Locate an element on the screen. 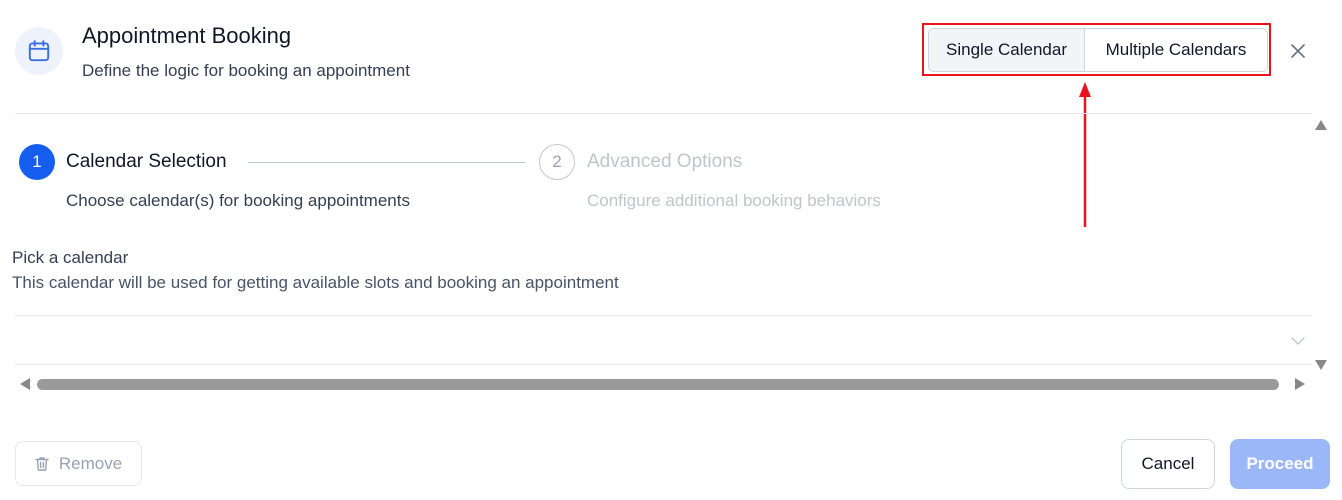 This screenshot has width=1342, height=500. calendar-mode-toggle: Single Calendar Multiple Calendars is located at coordinates (1098, 50).